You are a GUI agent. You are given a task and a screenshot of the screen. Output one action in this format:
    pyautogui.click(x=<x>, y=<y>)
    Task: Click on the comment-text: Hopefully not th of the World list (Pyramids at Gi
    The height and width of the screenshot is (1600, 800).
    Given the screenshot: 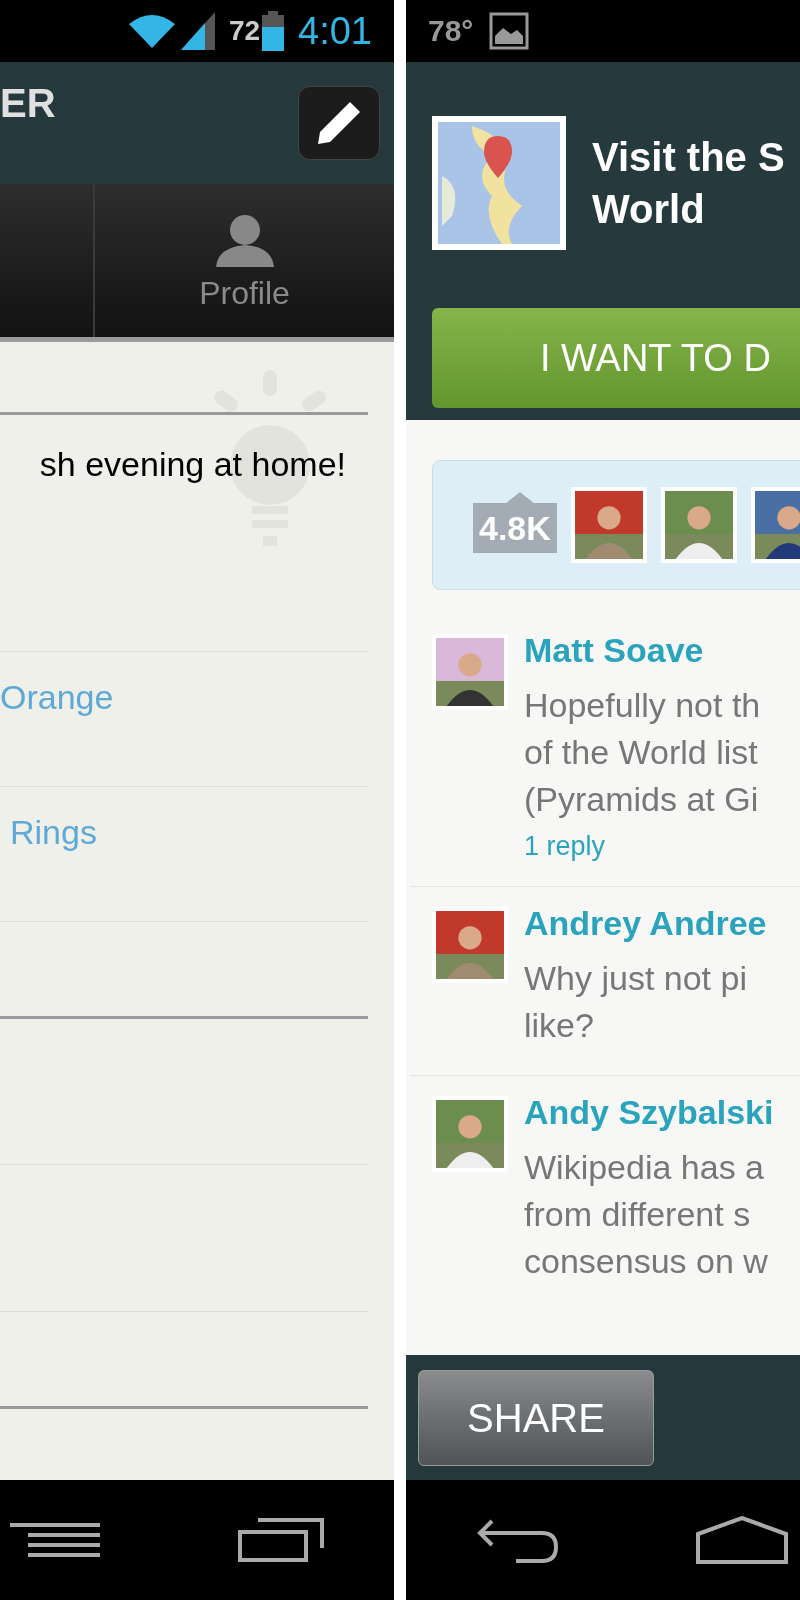 What is the action you would take?
    pyautogui.click(x=642, y=752)
    